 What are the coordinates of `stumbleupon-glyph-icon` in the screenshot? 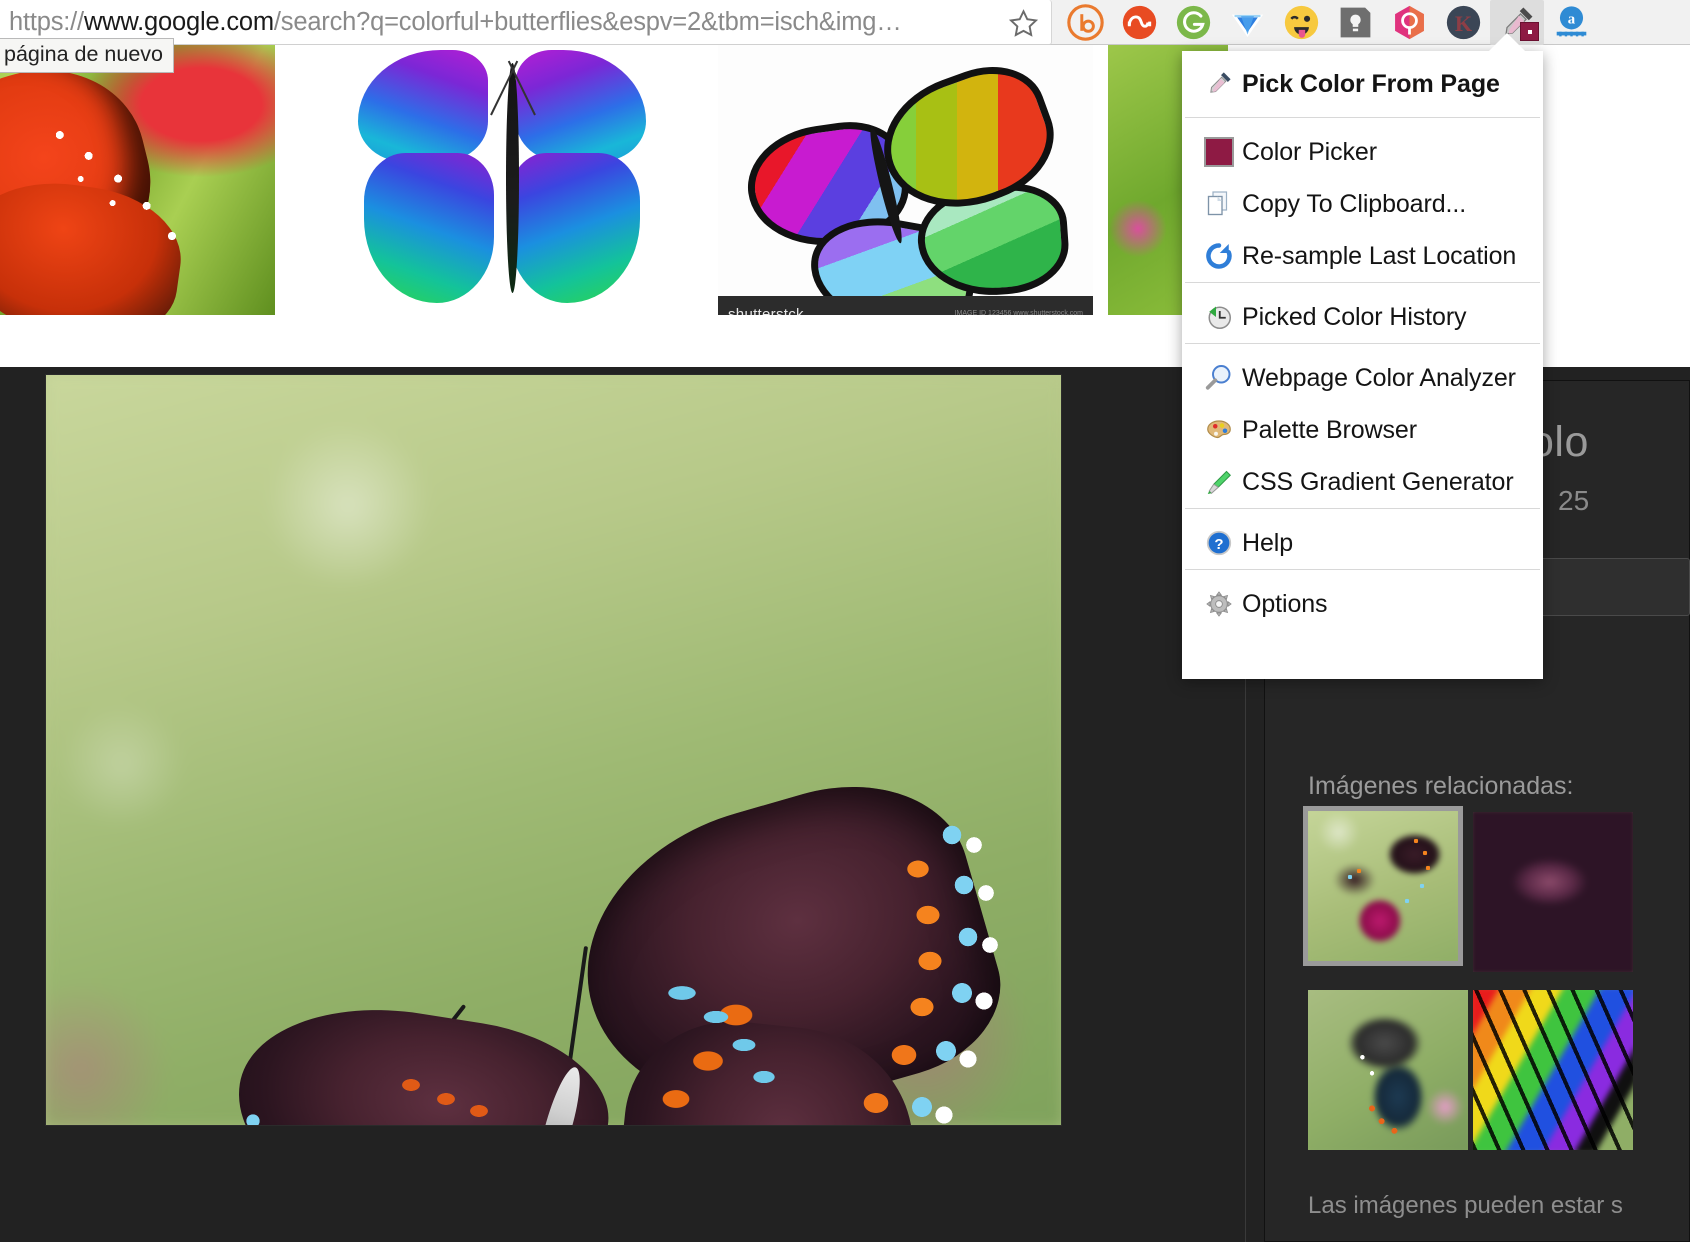 It's located at (1139, 22).